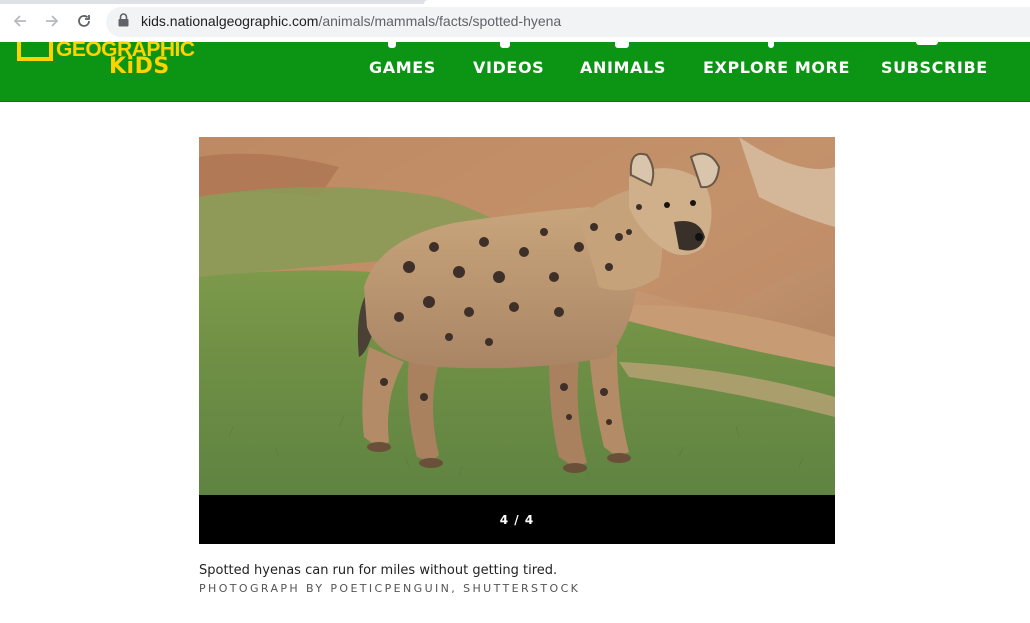 This screenshot has width=1030, height=623. I want to click on nat-geo-border-icon, so click(35, 51).